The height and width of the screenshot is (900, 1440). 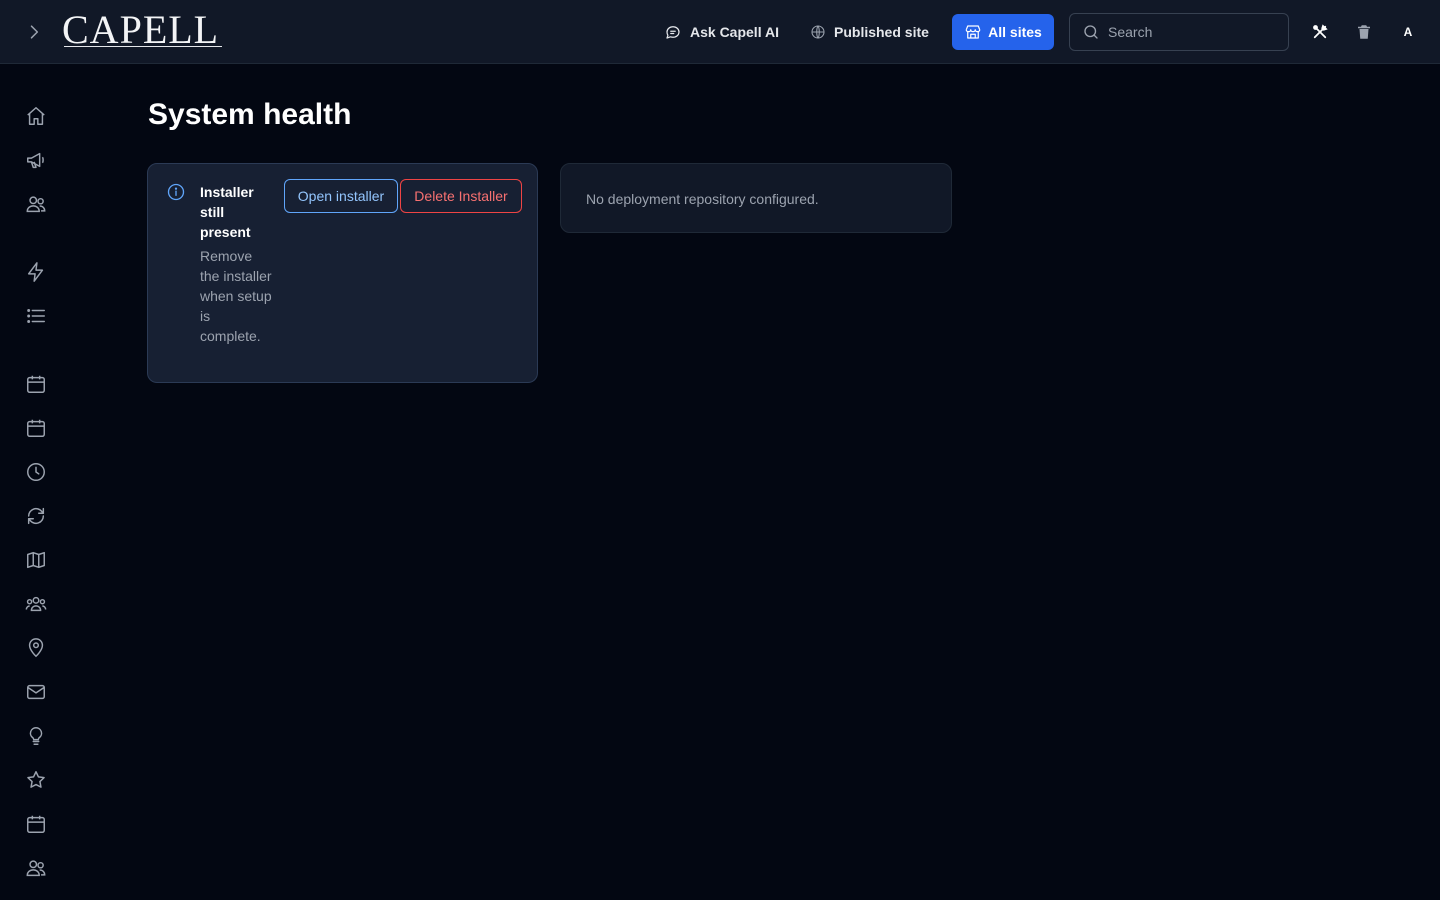 I want to click on trash-button, so click(x=1364, y=32).